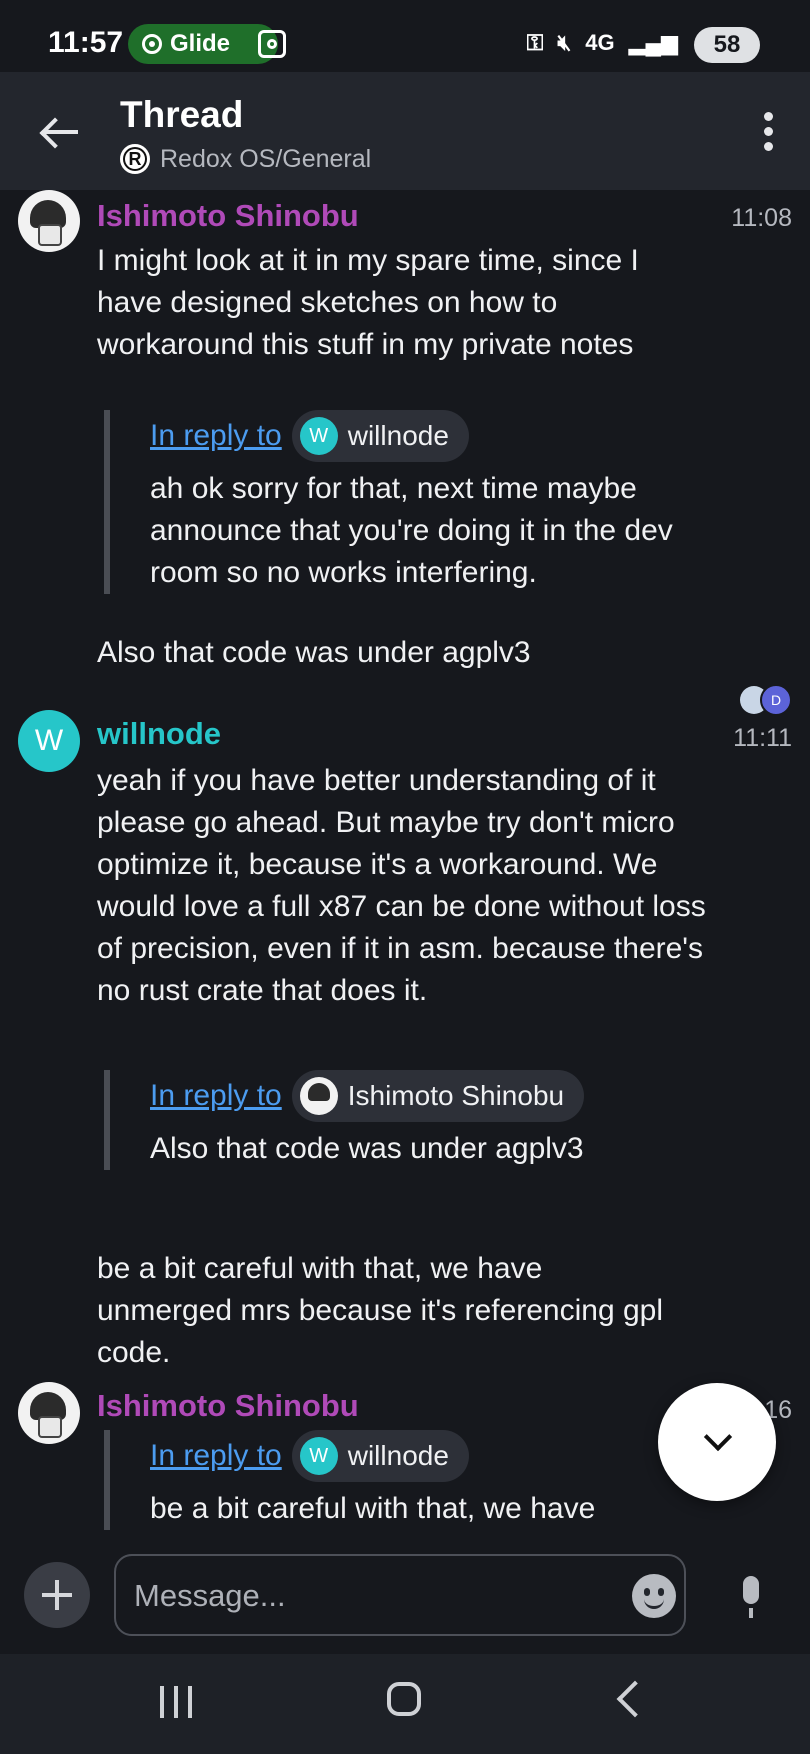 The height and width of the screenshot is (1754, 810). What do you see at coordinates (200, 43) in the screenshot?
I see `glide-label: Glide` at bounding box center [200, 43].